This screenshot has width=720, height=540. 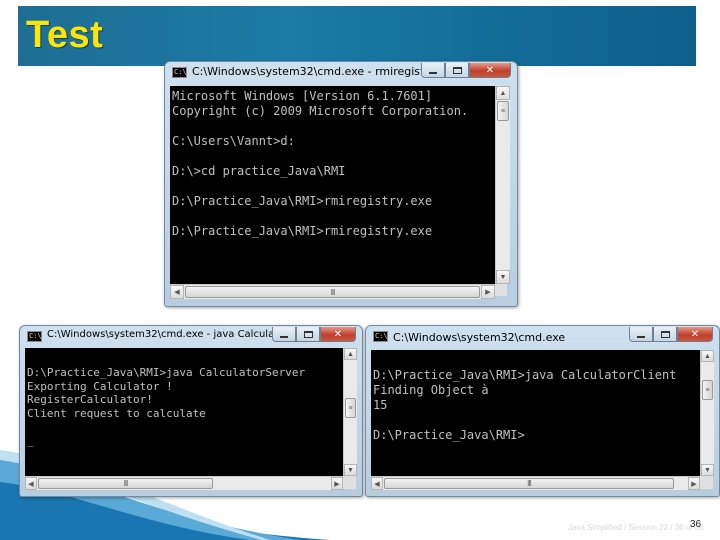 What do you see at coordinates (636, 527) in the screenshot?
I see `footer-text: Java Simplified / Session 22 / 36 of 36` at bounding box center [636, 527].